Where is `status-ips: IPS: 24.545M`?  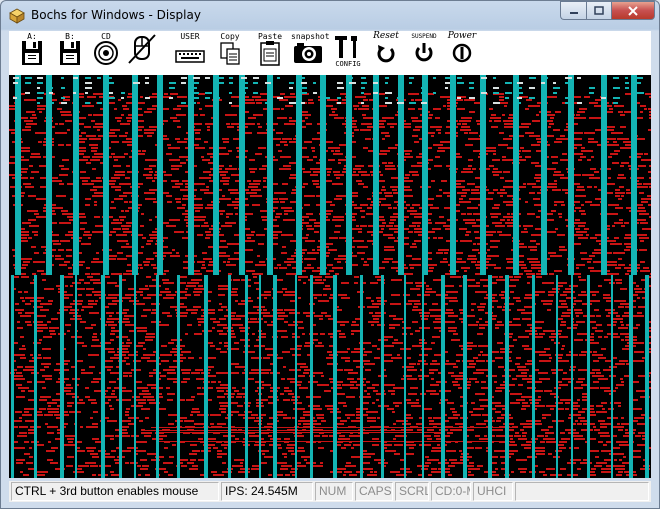
status-ips: IPS: 24.545M is located at coordinates (267, 491).